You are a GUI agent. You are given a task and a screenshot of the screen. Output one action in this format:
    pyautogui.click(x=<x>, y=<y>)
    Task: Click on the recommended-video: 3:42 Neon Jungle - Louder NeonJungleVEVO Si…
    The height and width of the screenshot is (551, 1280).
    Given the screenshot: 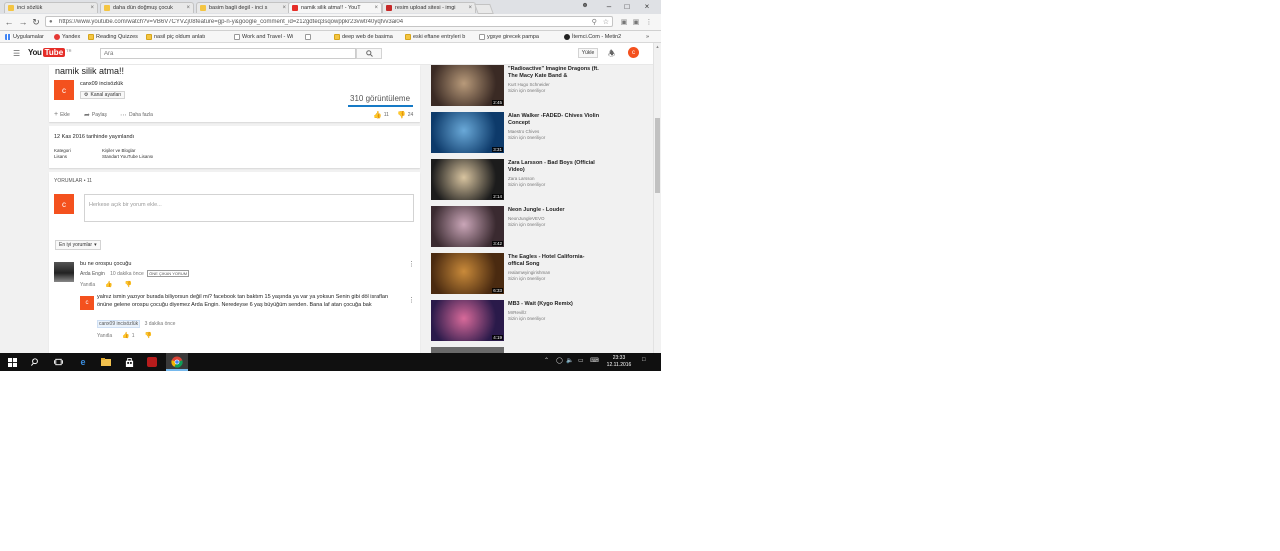 What is the action you would take?
    pyautogui.click(x=516, y=227)
    